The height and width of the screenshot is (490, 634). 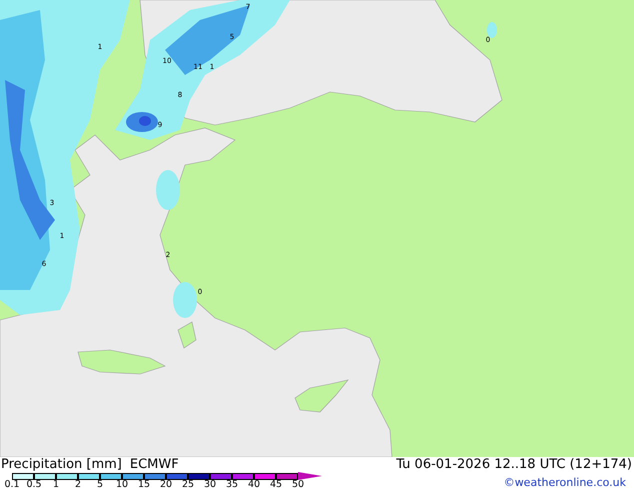 I want to click on scale-label: 45, so click(x=276, y=485).